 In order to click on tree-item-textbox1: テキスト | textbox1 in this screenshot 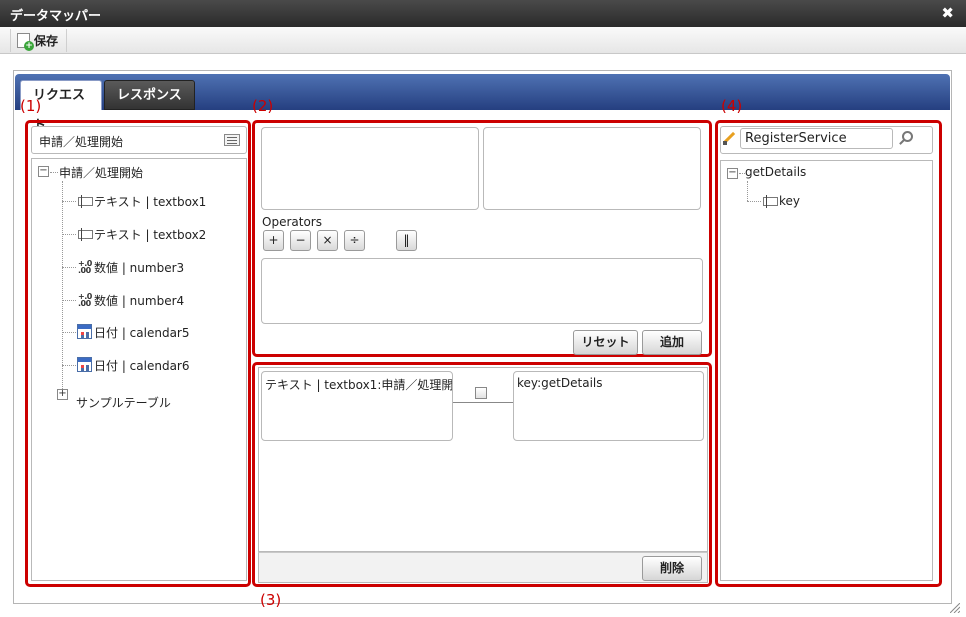, I will do `click(150, 201)`.